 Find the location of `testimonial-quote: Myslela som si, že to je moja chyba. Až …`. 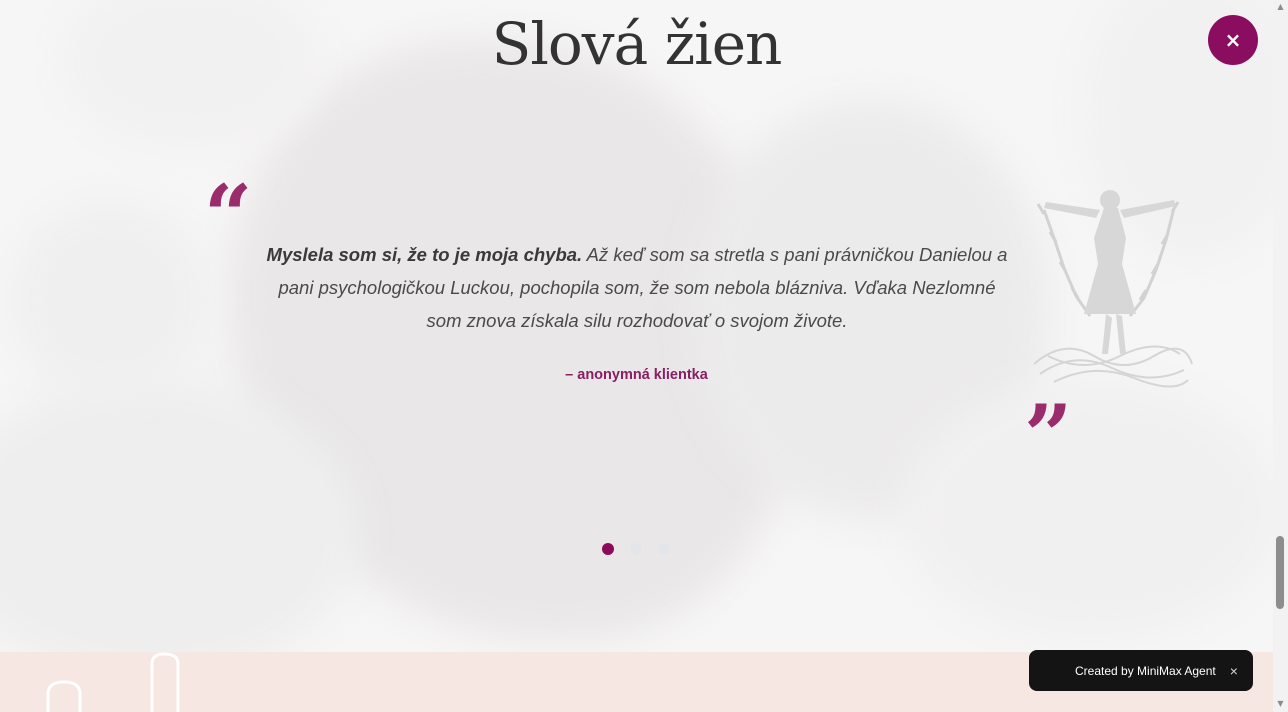

testimonial-quote: Myslela som si, že to je moja chyba. Až … is located at coordinates (637, 287).